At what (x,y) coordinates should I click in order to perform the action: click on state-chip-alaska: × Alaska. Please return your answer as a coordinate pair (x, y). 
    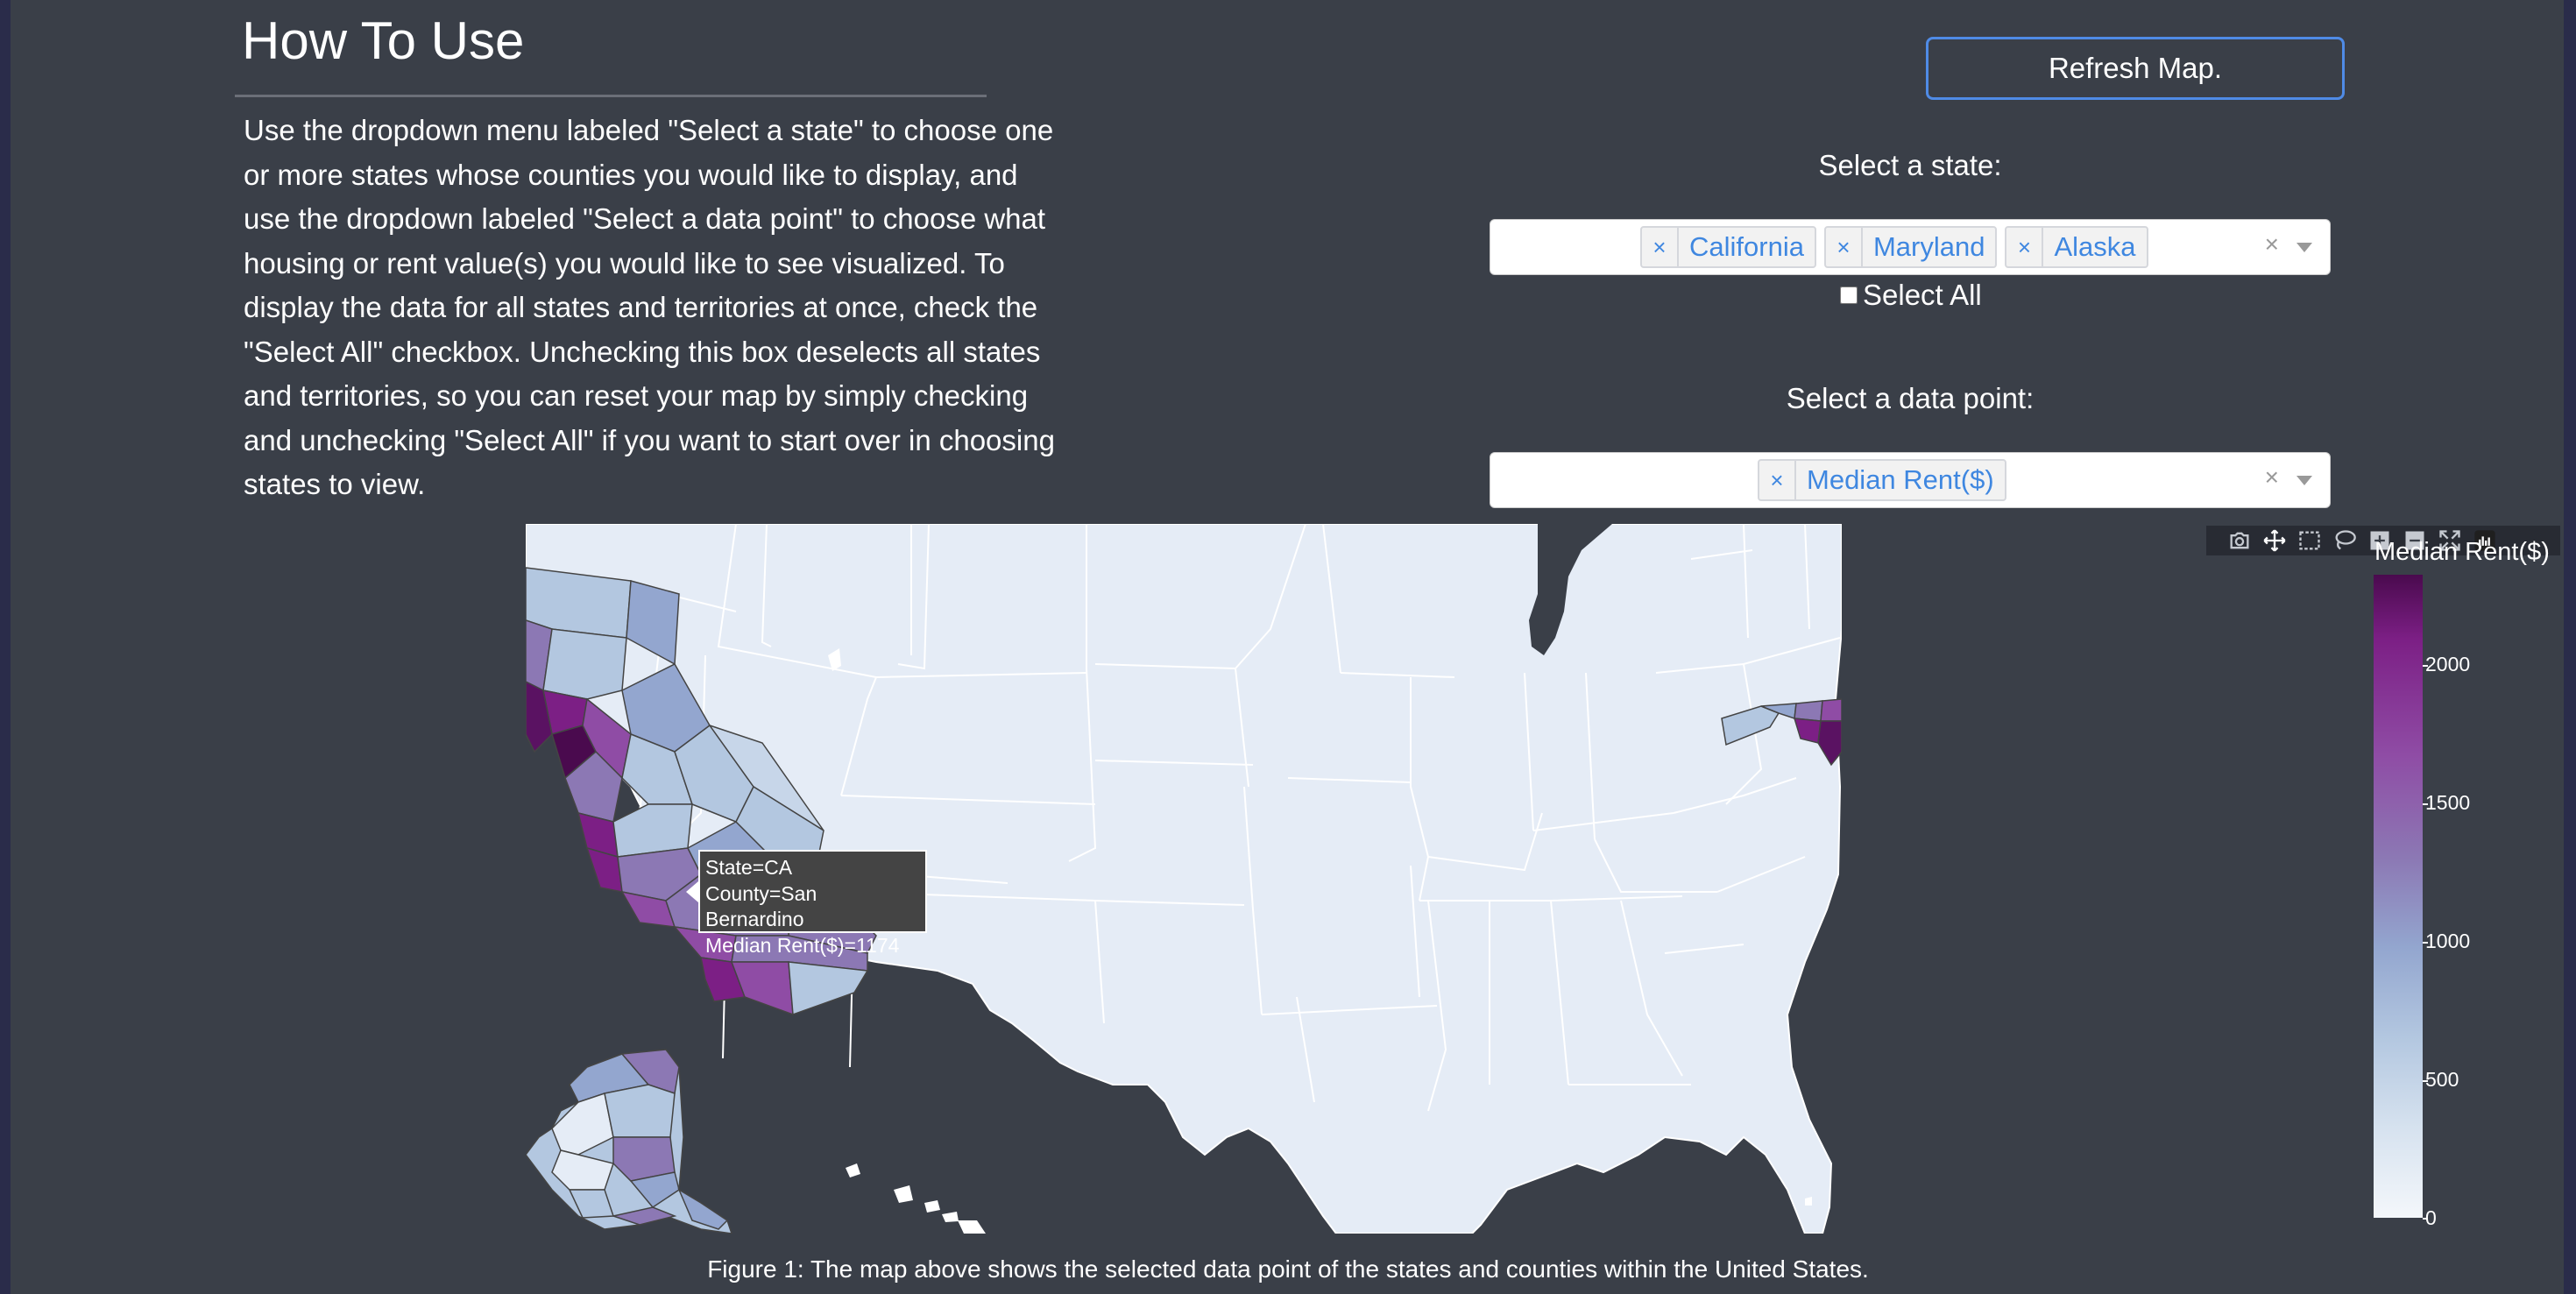
    Looking at the image, I should click on (2076, 247).